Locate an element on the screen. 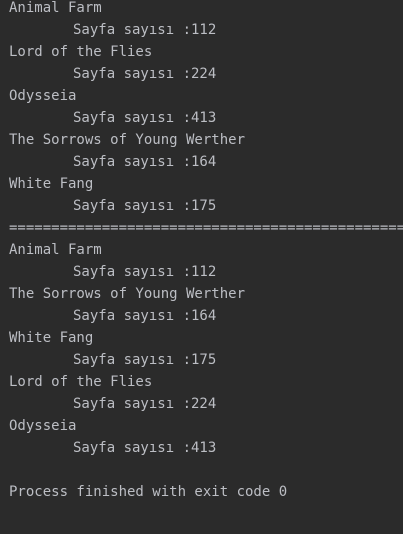 This screenshot has width=403, height=534. exit-message: Process finished with exit code 0 is located at coordinates (148, 492).